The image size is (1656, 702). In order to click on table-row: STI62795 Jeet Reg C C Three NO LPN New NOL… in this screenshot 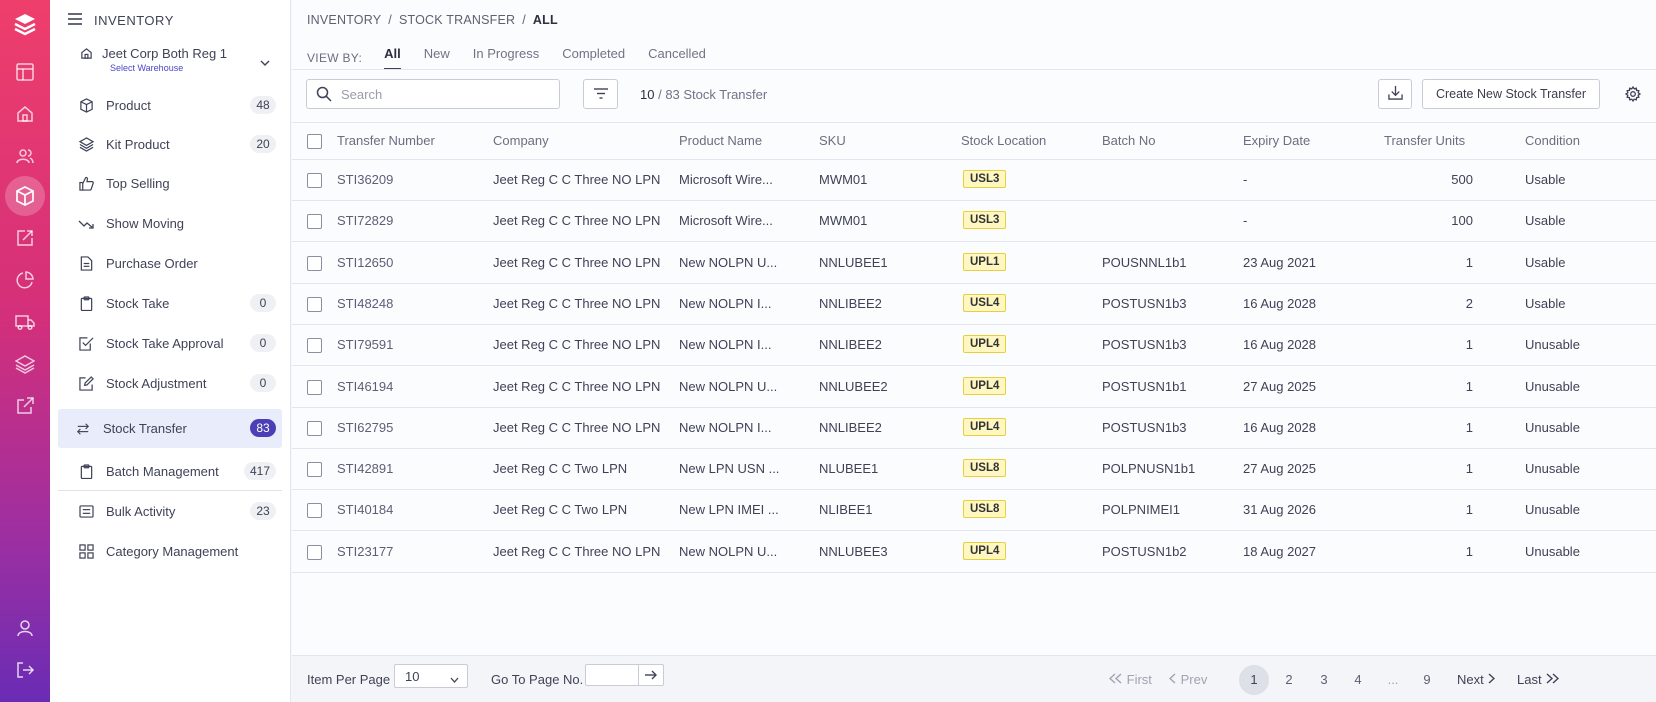, I will do `click(974, 428)`.